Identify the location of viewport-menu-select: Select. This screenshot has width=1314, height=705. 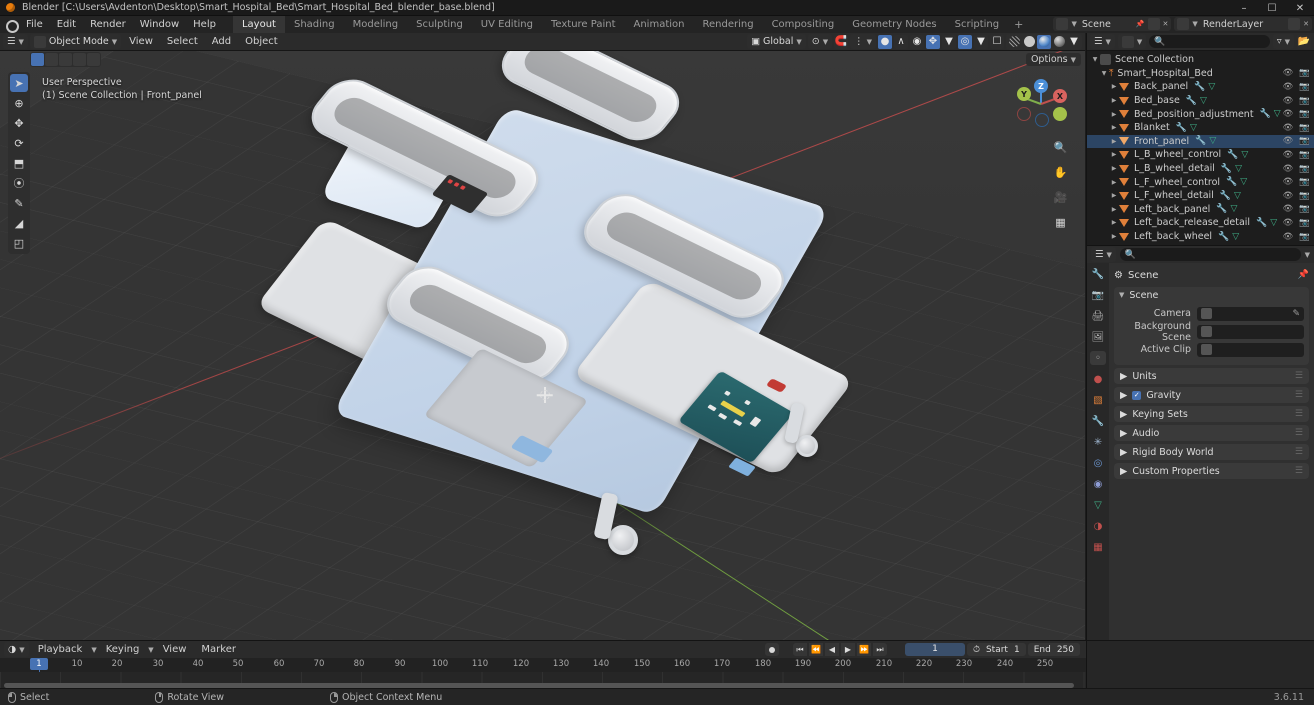
(182, 41).